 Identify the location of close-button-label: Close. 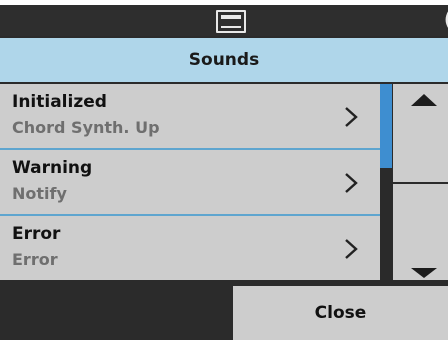
(340, 313).